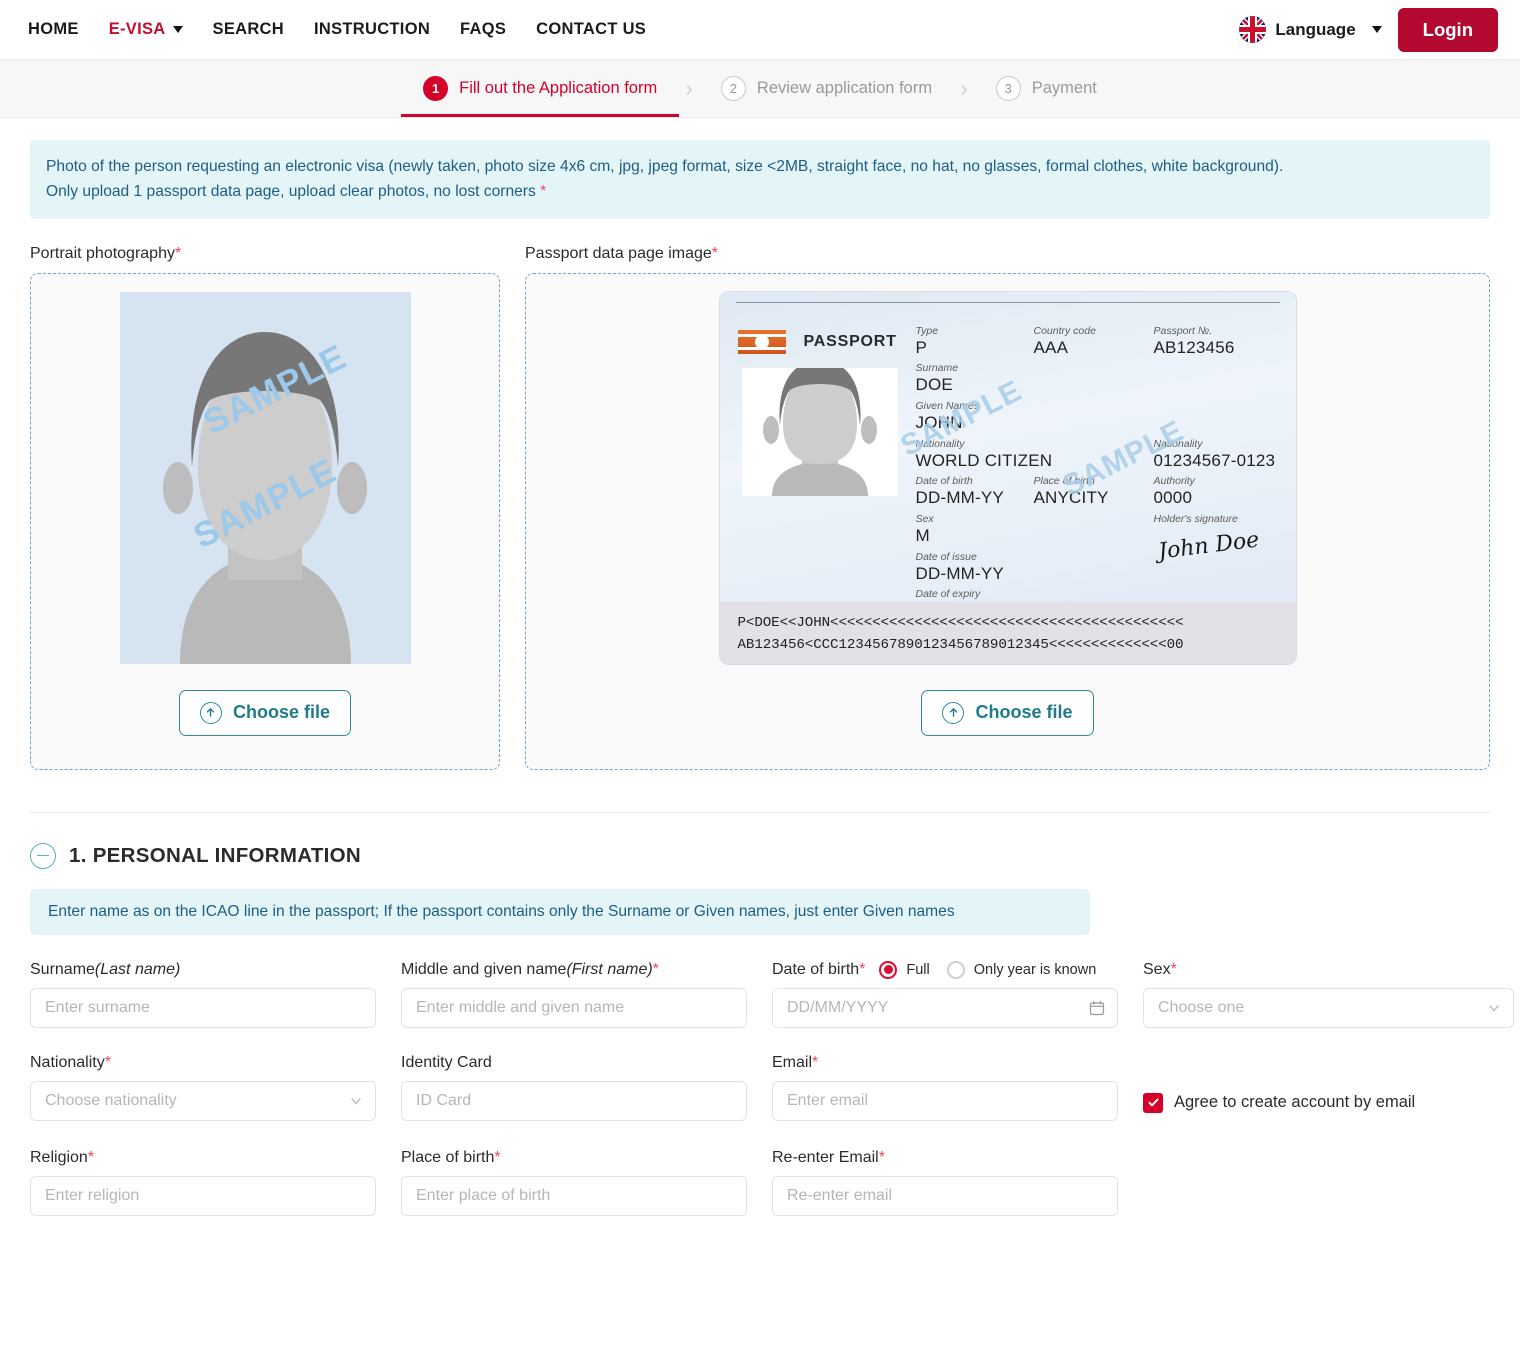 This screenshot has height=1360, width=1520. I want to click on nationality-field-group: Nationality * Choose nationality, so click(215, 1088).